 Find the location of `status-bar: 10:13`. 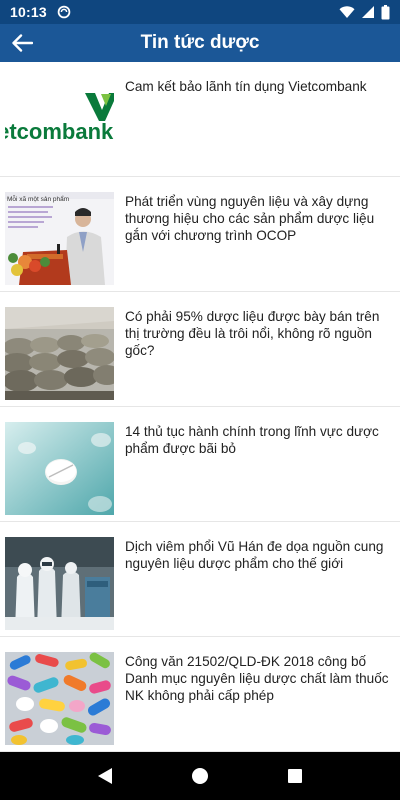

status-bar: 10:13 is located at coordinates (200, 12).